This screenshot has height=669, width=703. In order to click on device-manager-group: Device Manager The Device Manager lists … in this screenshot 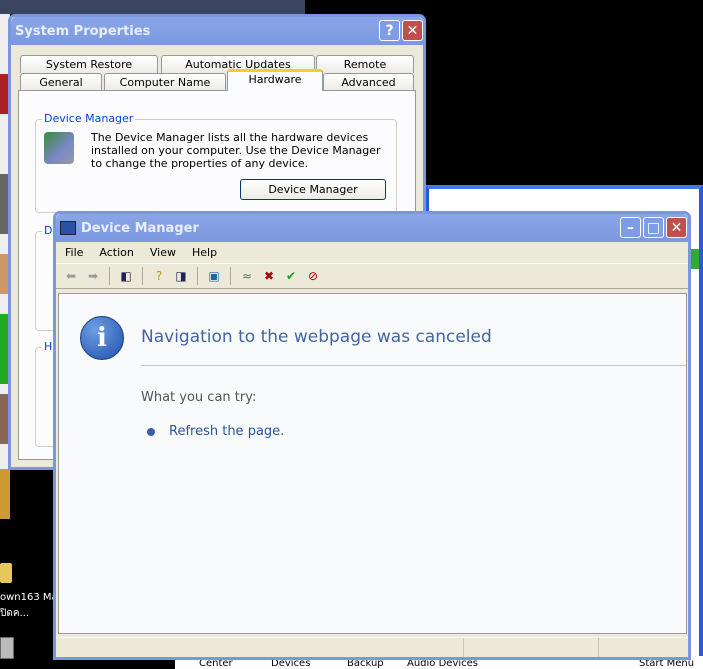, I will do `click(216, 162)`.